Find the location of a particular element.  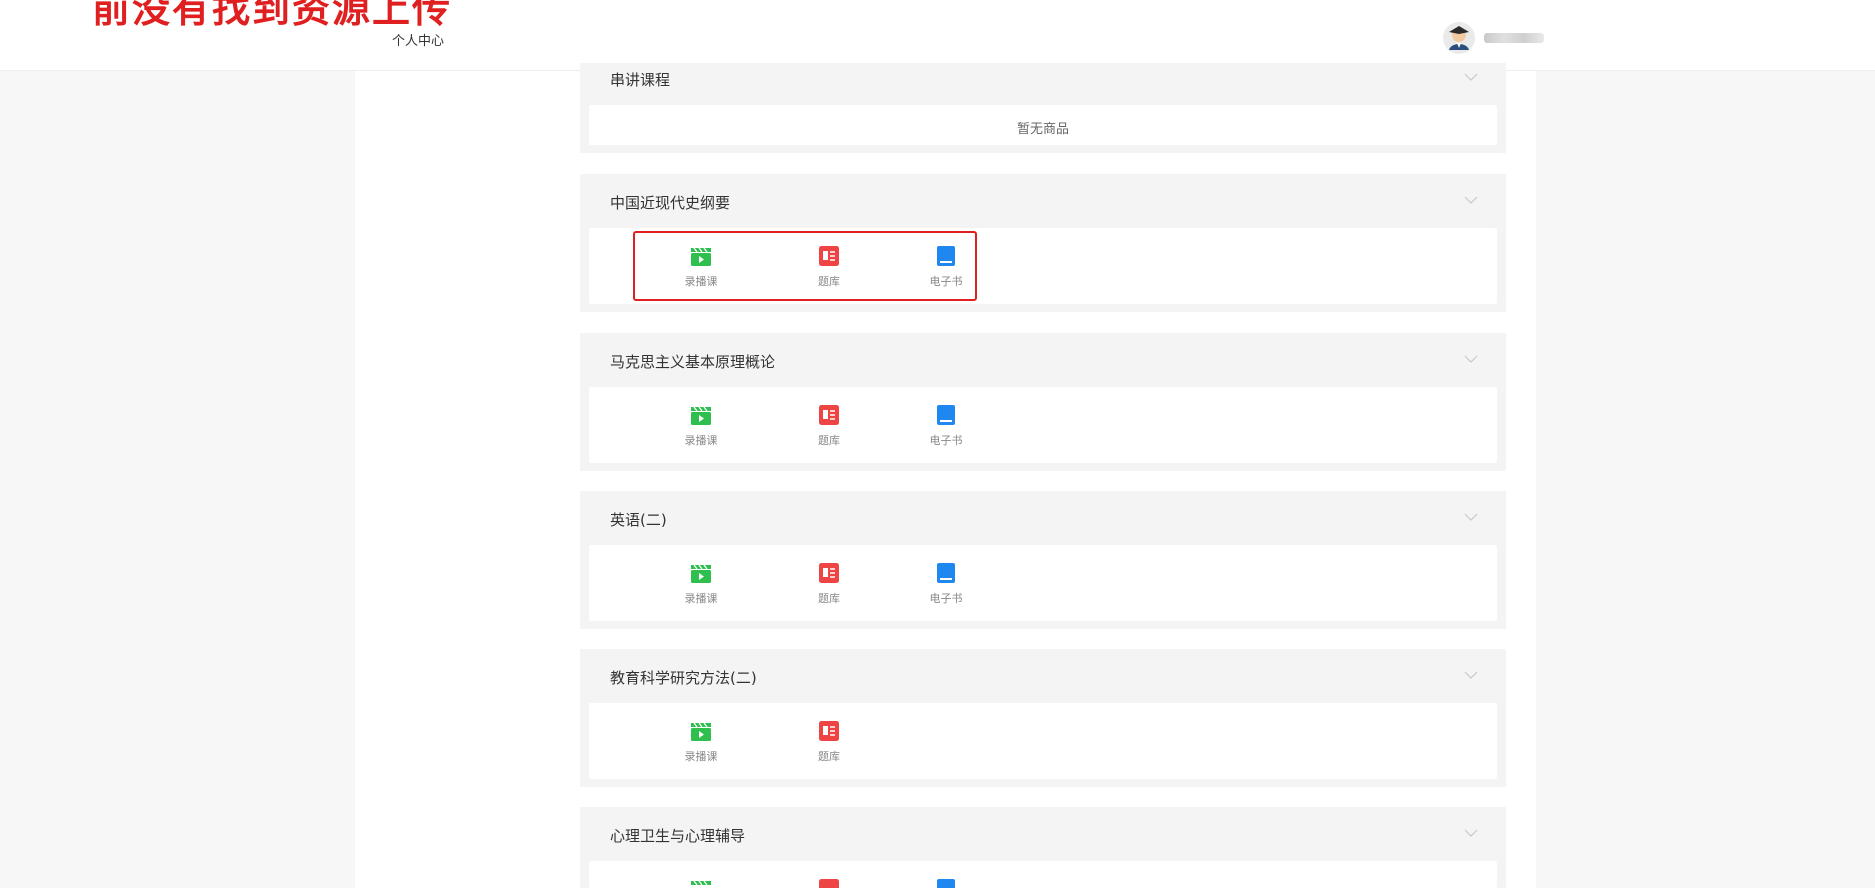

username-redacted is located at coordinates (1514, 38).